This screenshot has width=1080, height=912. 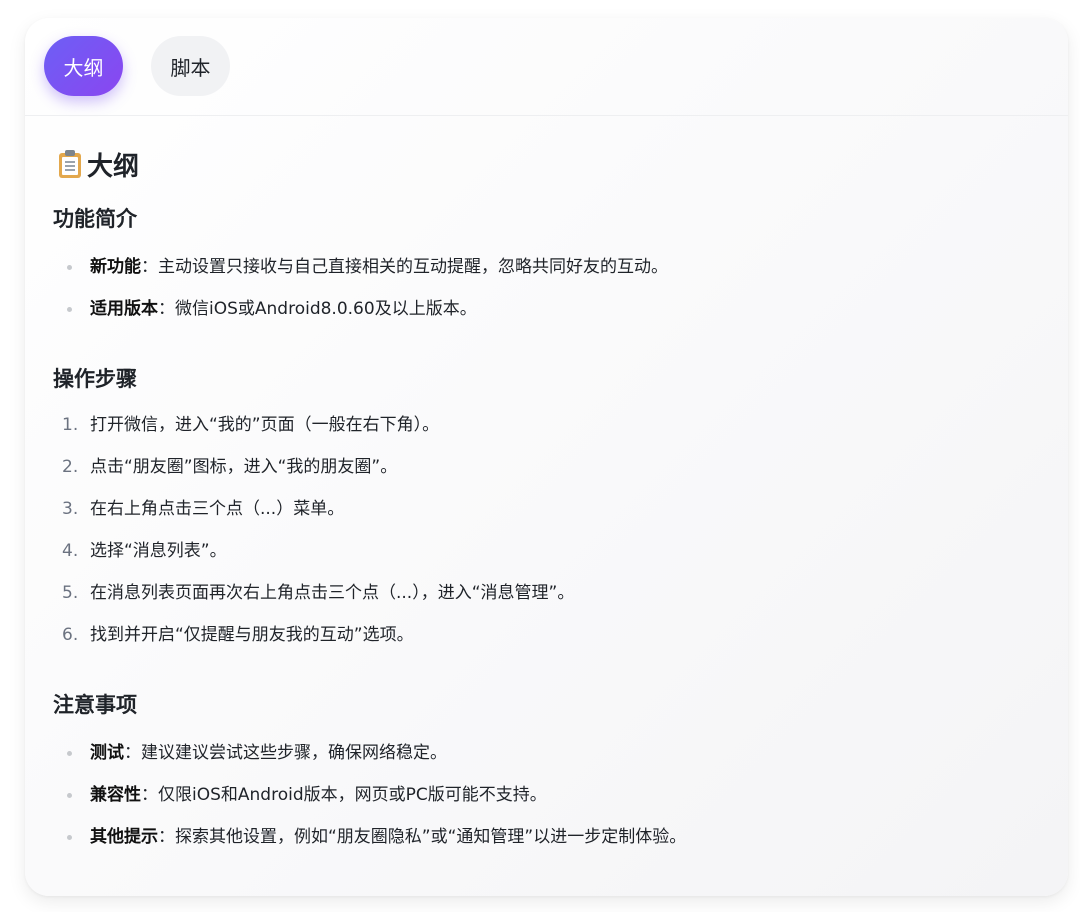 I want to click on item-text: ：建议建议尝试这些步骤，确保网络稳定。, so click(x=285, y=753).